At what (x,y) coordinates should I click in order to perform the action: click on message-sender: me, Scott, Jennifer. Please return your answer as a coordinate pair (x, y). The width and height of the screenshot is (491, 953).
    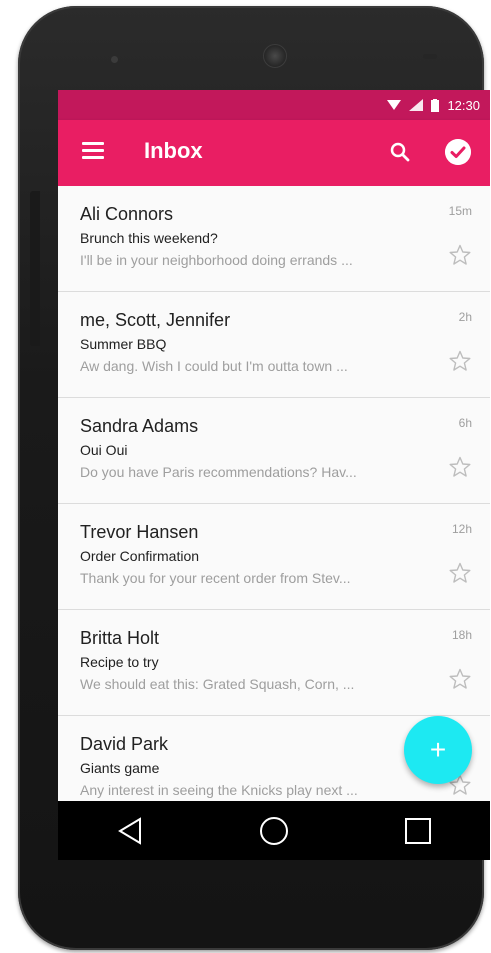
    Looking at the image, I should click on (155, 320).